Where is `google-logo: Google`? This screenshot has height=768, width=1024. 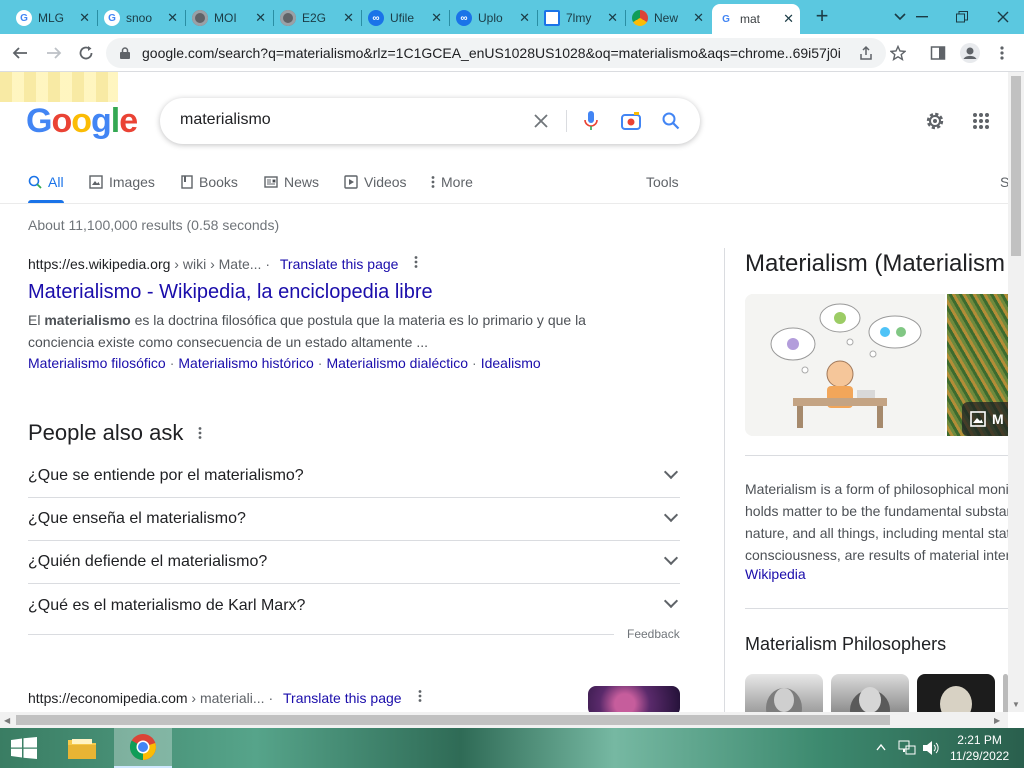 google-logo: Google is located at coordinates (82, 121).